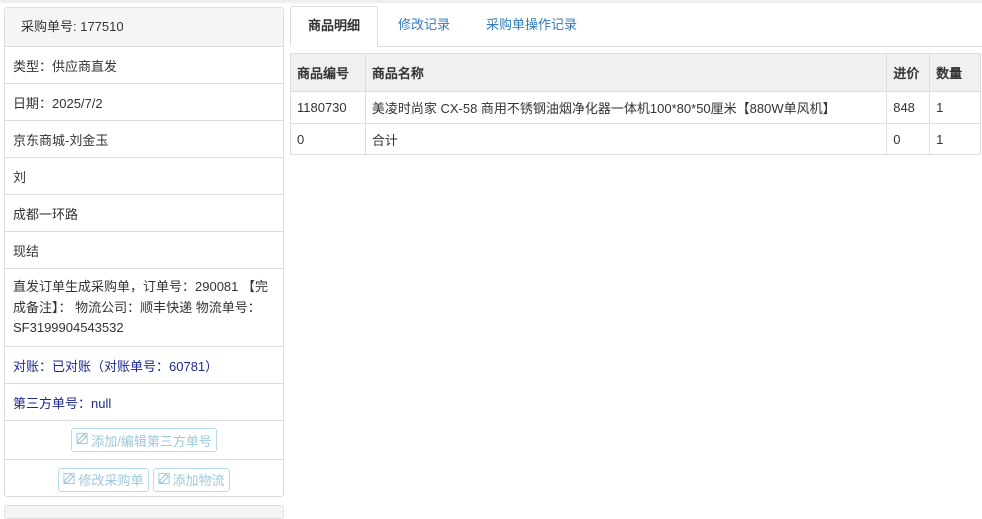 The image size is (982, 519). I want to click on po-number-header: 采购单号: 177510, so click(144, 27).